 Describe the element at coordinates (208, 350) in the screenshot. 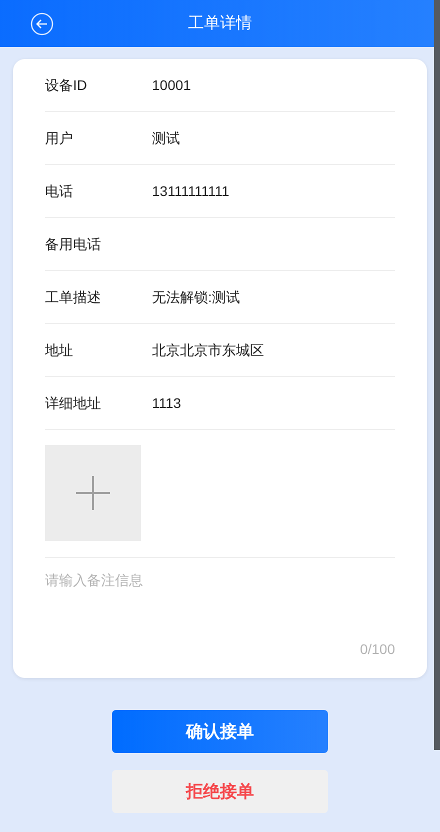

I see `field-value: 北京北京市东城区` at that location.